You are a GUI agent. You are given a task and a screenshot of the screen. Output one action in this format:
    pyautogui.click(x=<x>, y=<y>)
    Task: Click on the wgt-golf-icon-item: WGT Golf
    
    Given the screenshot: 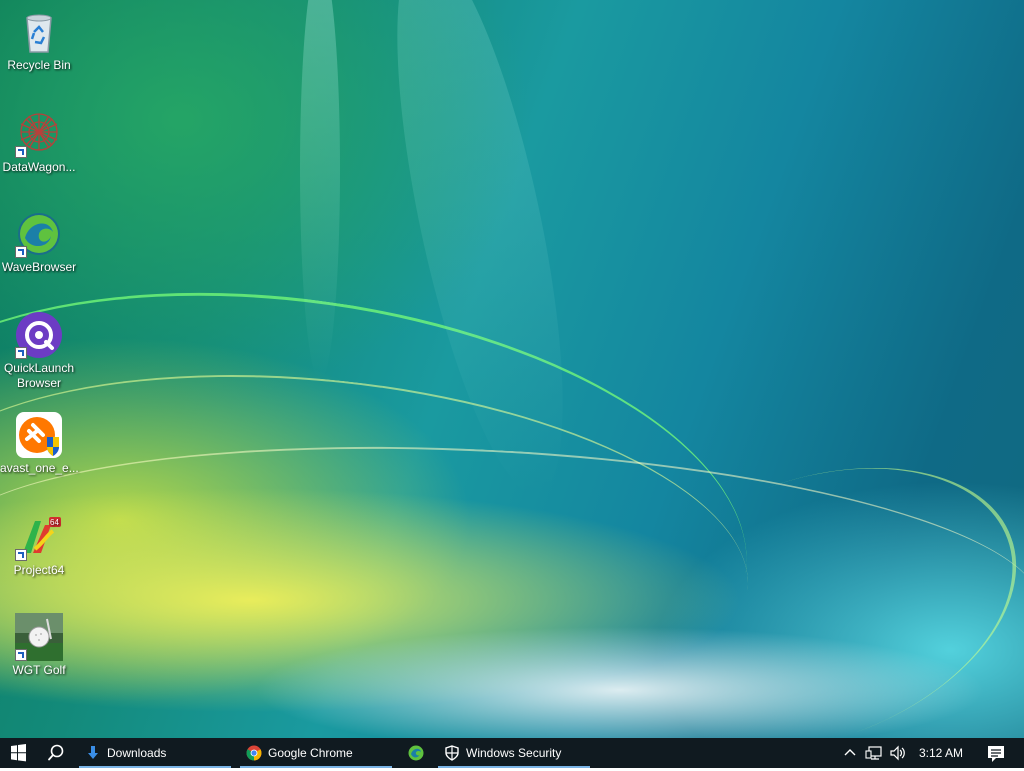 What is the action you would take?
    pyautogui.click(x=39, y=645)
    